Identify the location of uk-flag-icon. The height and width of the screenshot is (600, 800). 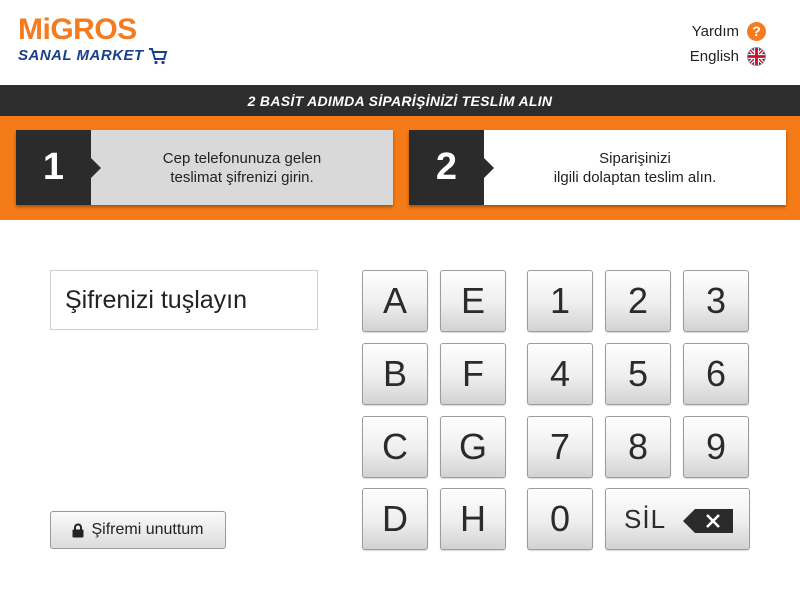
(756, 56).